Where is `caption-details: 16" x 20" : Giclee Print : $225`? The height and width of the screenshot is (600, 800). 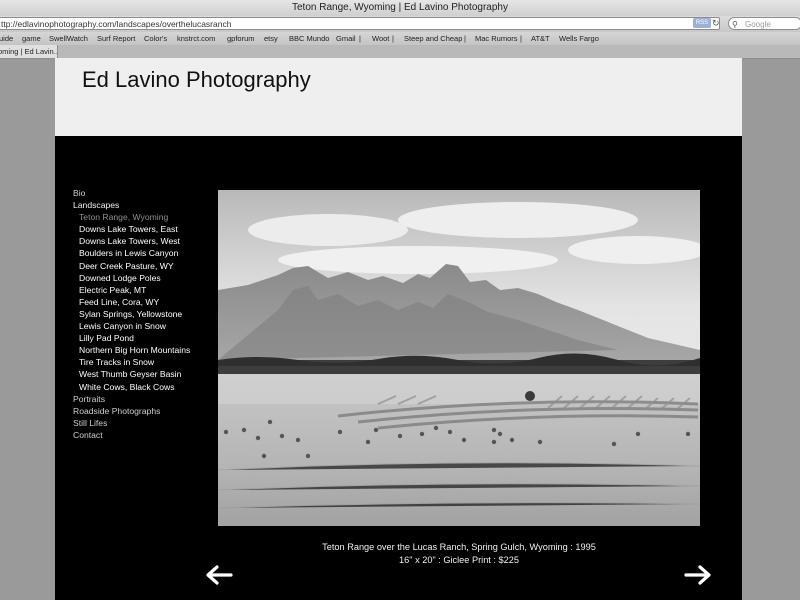
caption-details: 16" x 20" : Giclee Print : $225 is located at coordinates (459, 559).